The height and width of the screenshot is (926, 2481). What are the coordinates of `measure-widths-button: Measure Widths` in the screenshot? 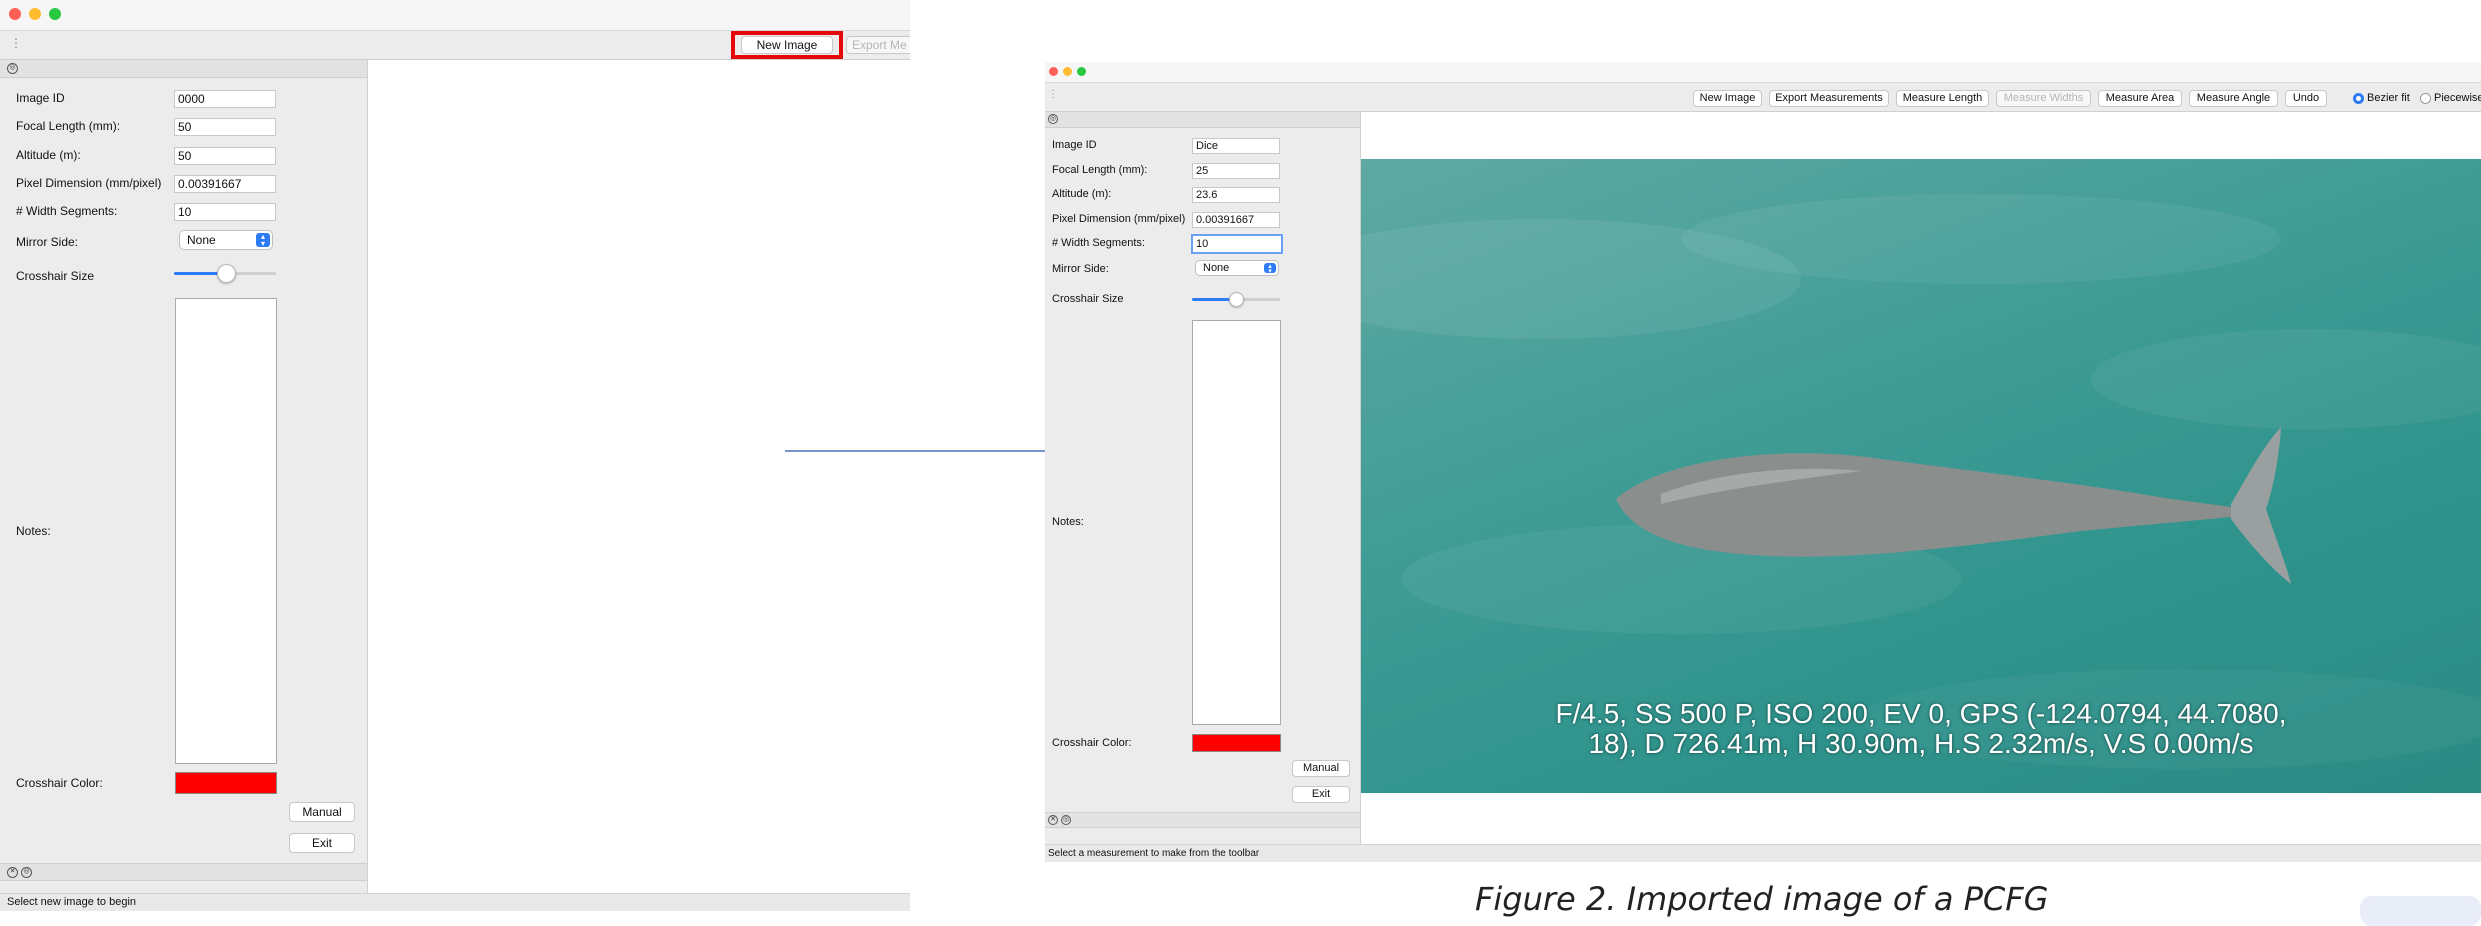 It's located at (2043, 98).